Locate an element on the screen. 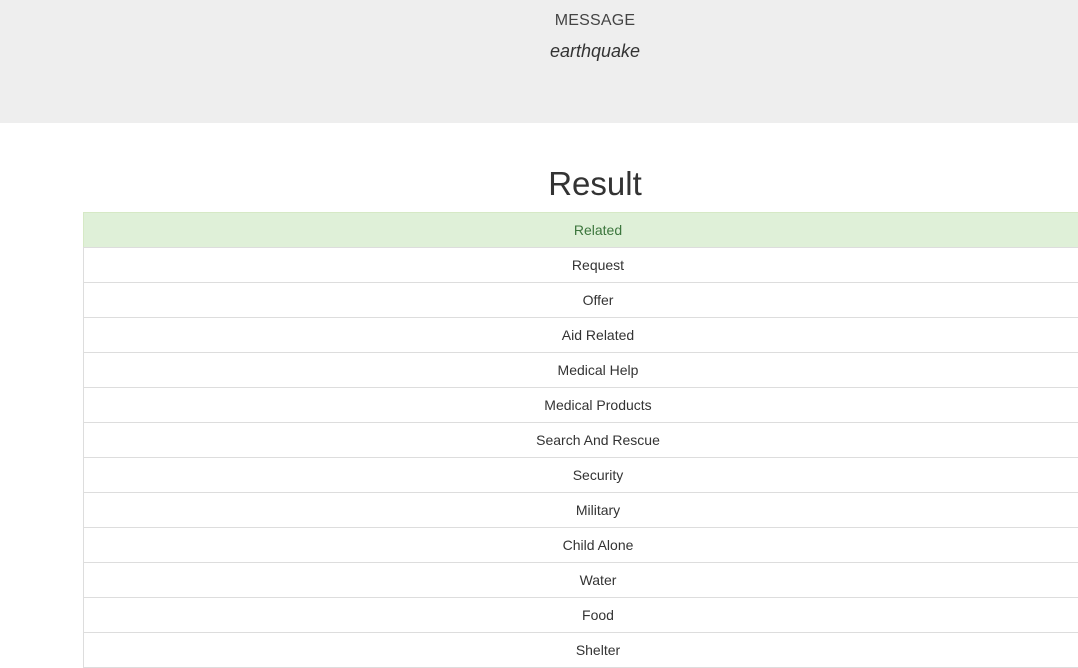 The width and height of the screenshot is (1078, 668). category-row-search-and-rescue: Search And Rescue is located at coordinates (580, 440).